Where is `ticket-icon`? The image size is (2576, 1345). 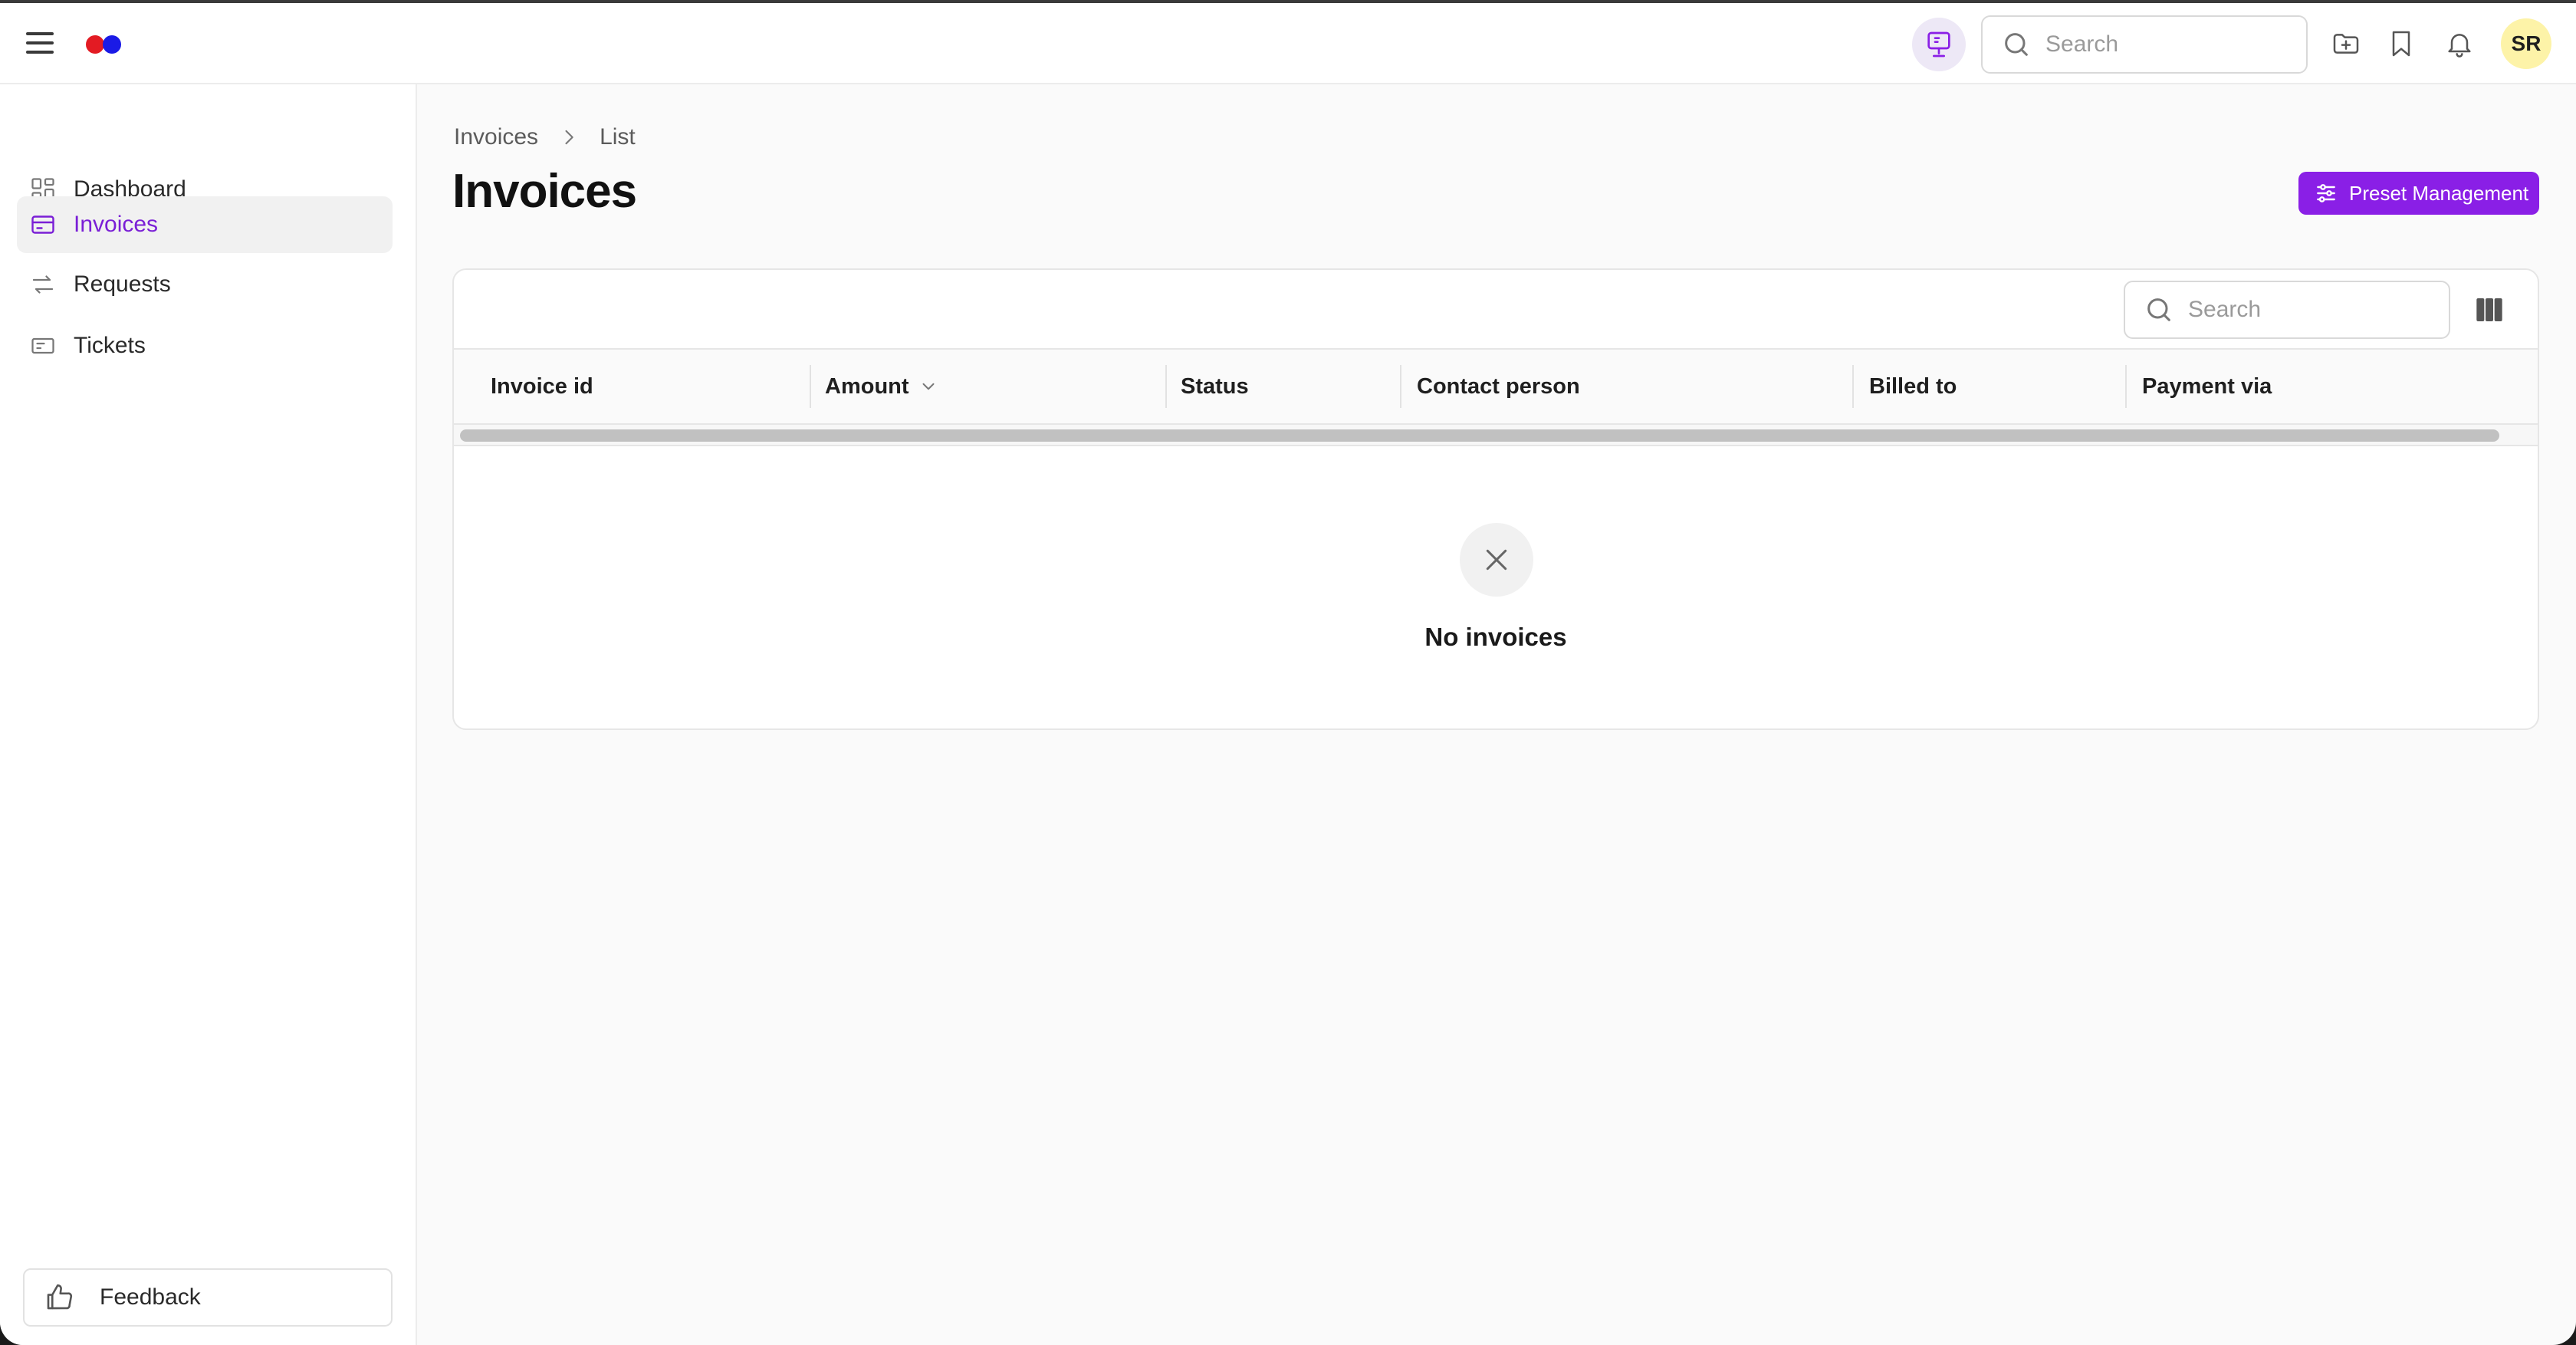 ticket-icon is located at coordinates (43, 345).